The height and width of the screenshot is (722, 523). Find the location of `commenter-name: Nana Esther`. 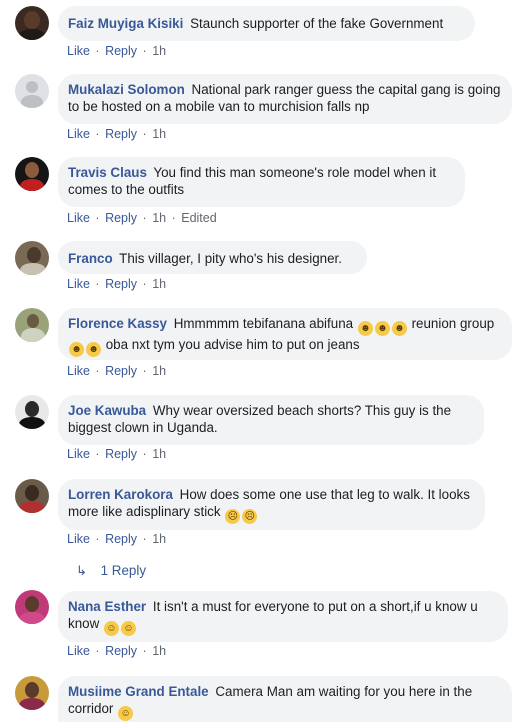

commenter-name: Nana Esther is located at coordinates (107, 606).